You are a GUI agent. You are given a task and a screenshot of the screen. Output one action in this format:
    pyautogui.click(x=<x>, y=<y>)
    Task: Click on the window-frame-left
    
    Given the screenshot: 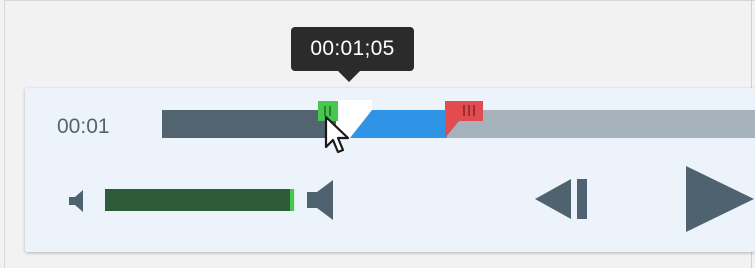 What is the action you would take?
    pyautogui.click(x=4, y=134)
    